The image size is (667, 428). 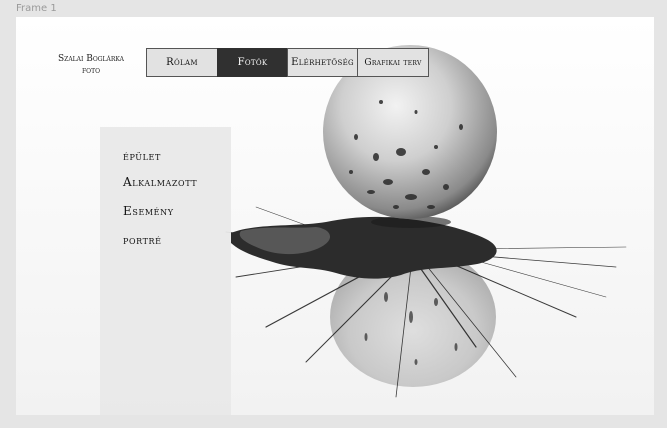 What do you see at coordinates (142, 240) in the screenshot?
I see `category-portre: portré` at bounding box center [142, 240].